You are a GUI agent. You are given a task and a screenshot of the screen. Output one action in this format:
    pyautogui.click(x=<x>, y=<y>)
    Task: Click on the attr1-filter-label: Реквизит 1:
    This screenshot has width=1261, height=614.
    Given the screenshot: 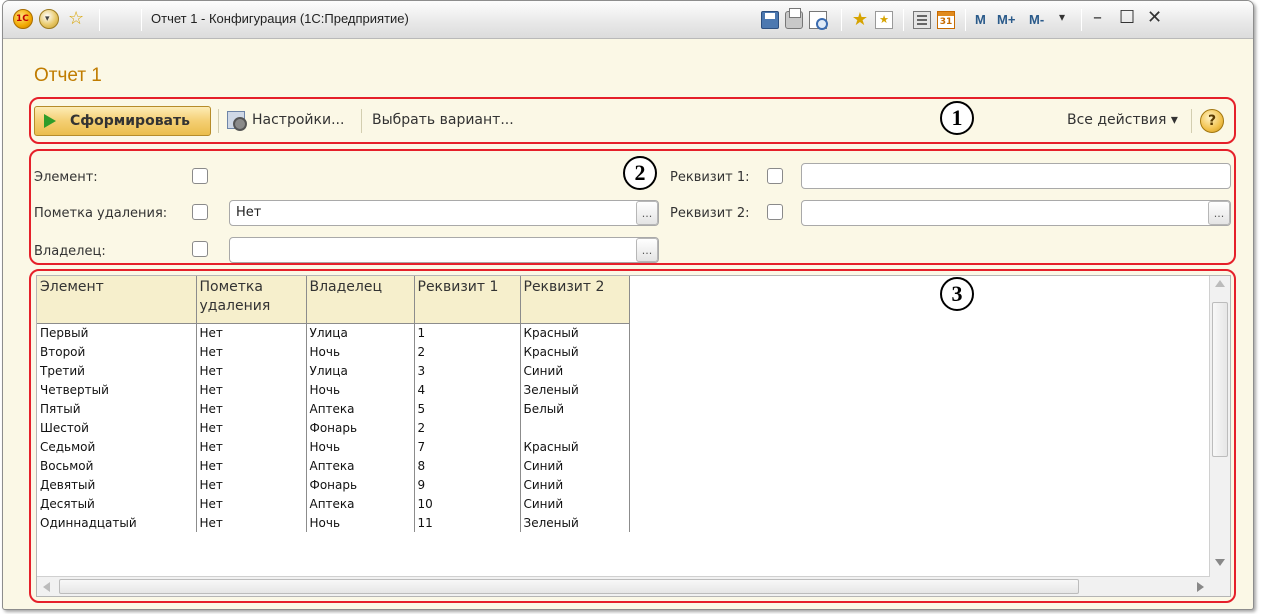 What is the action you would take?
    pyautogui.click(x=710, y=177)
    